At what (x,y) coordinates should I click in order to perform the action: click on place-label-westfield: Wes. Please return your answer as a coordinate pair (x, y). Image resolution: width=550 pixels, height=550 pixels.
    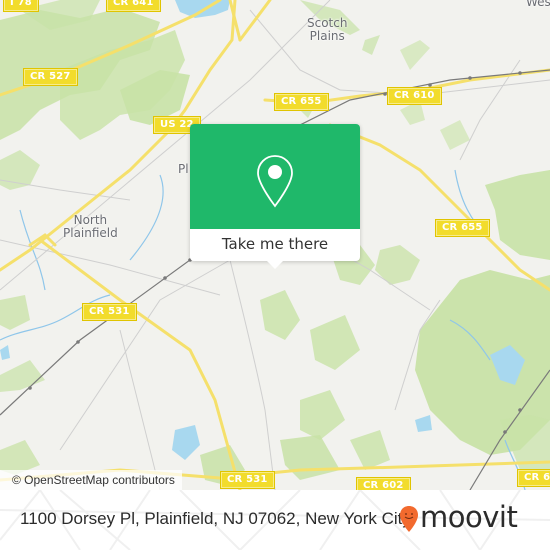
    Looking at the image, I should click on (538, 4).